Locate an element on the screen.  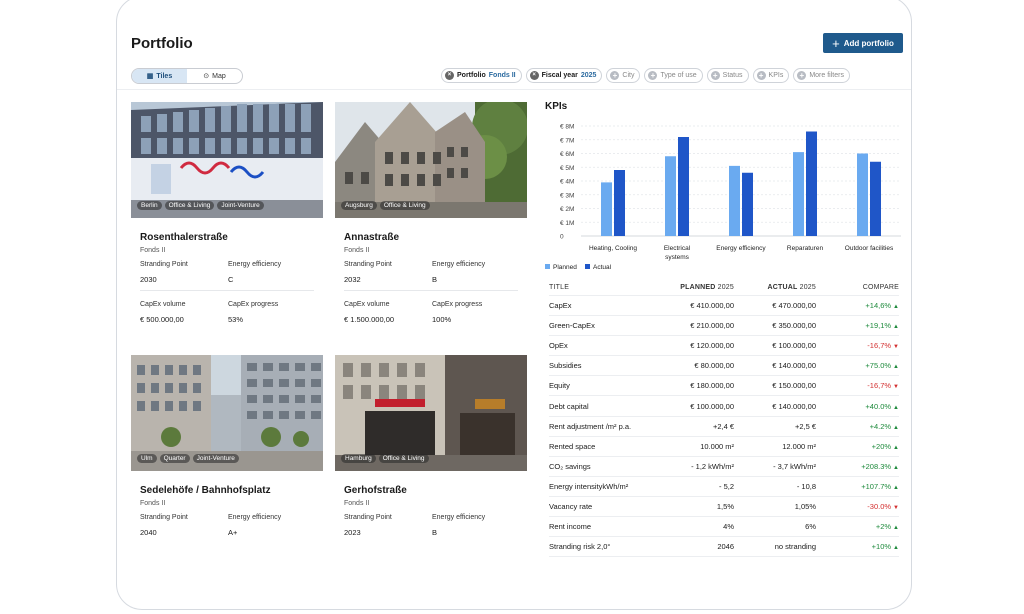
y-tick-label: € 1M is located at coordinates (567, 223).